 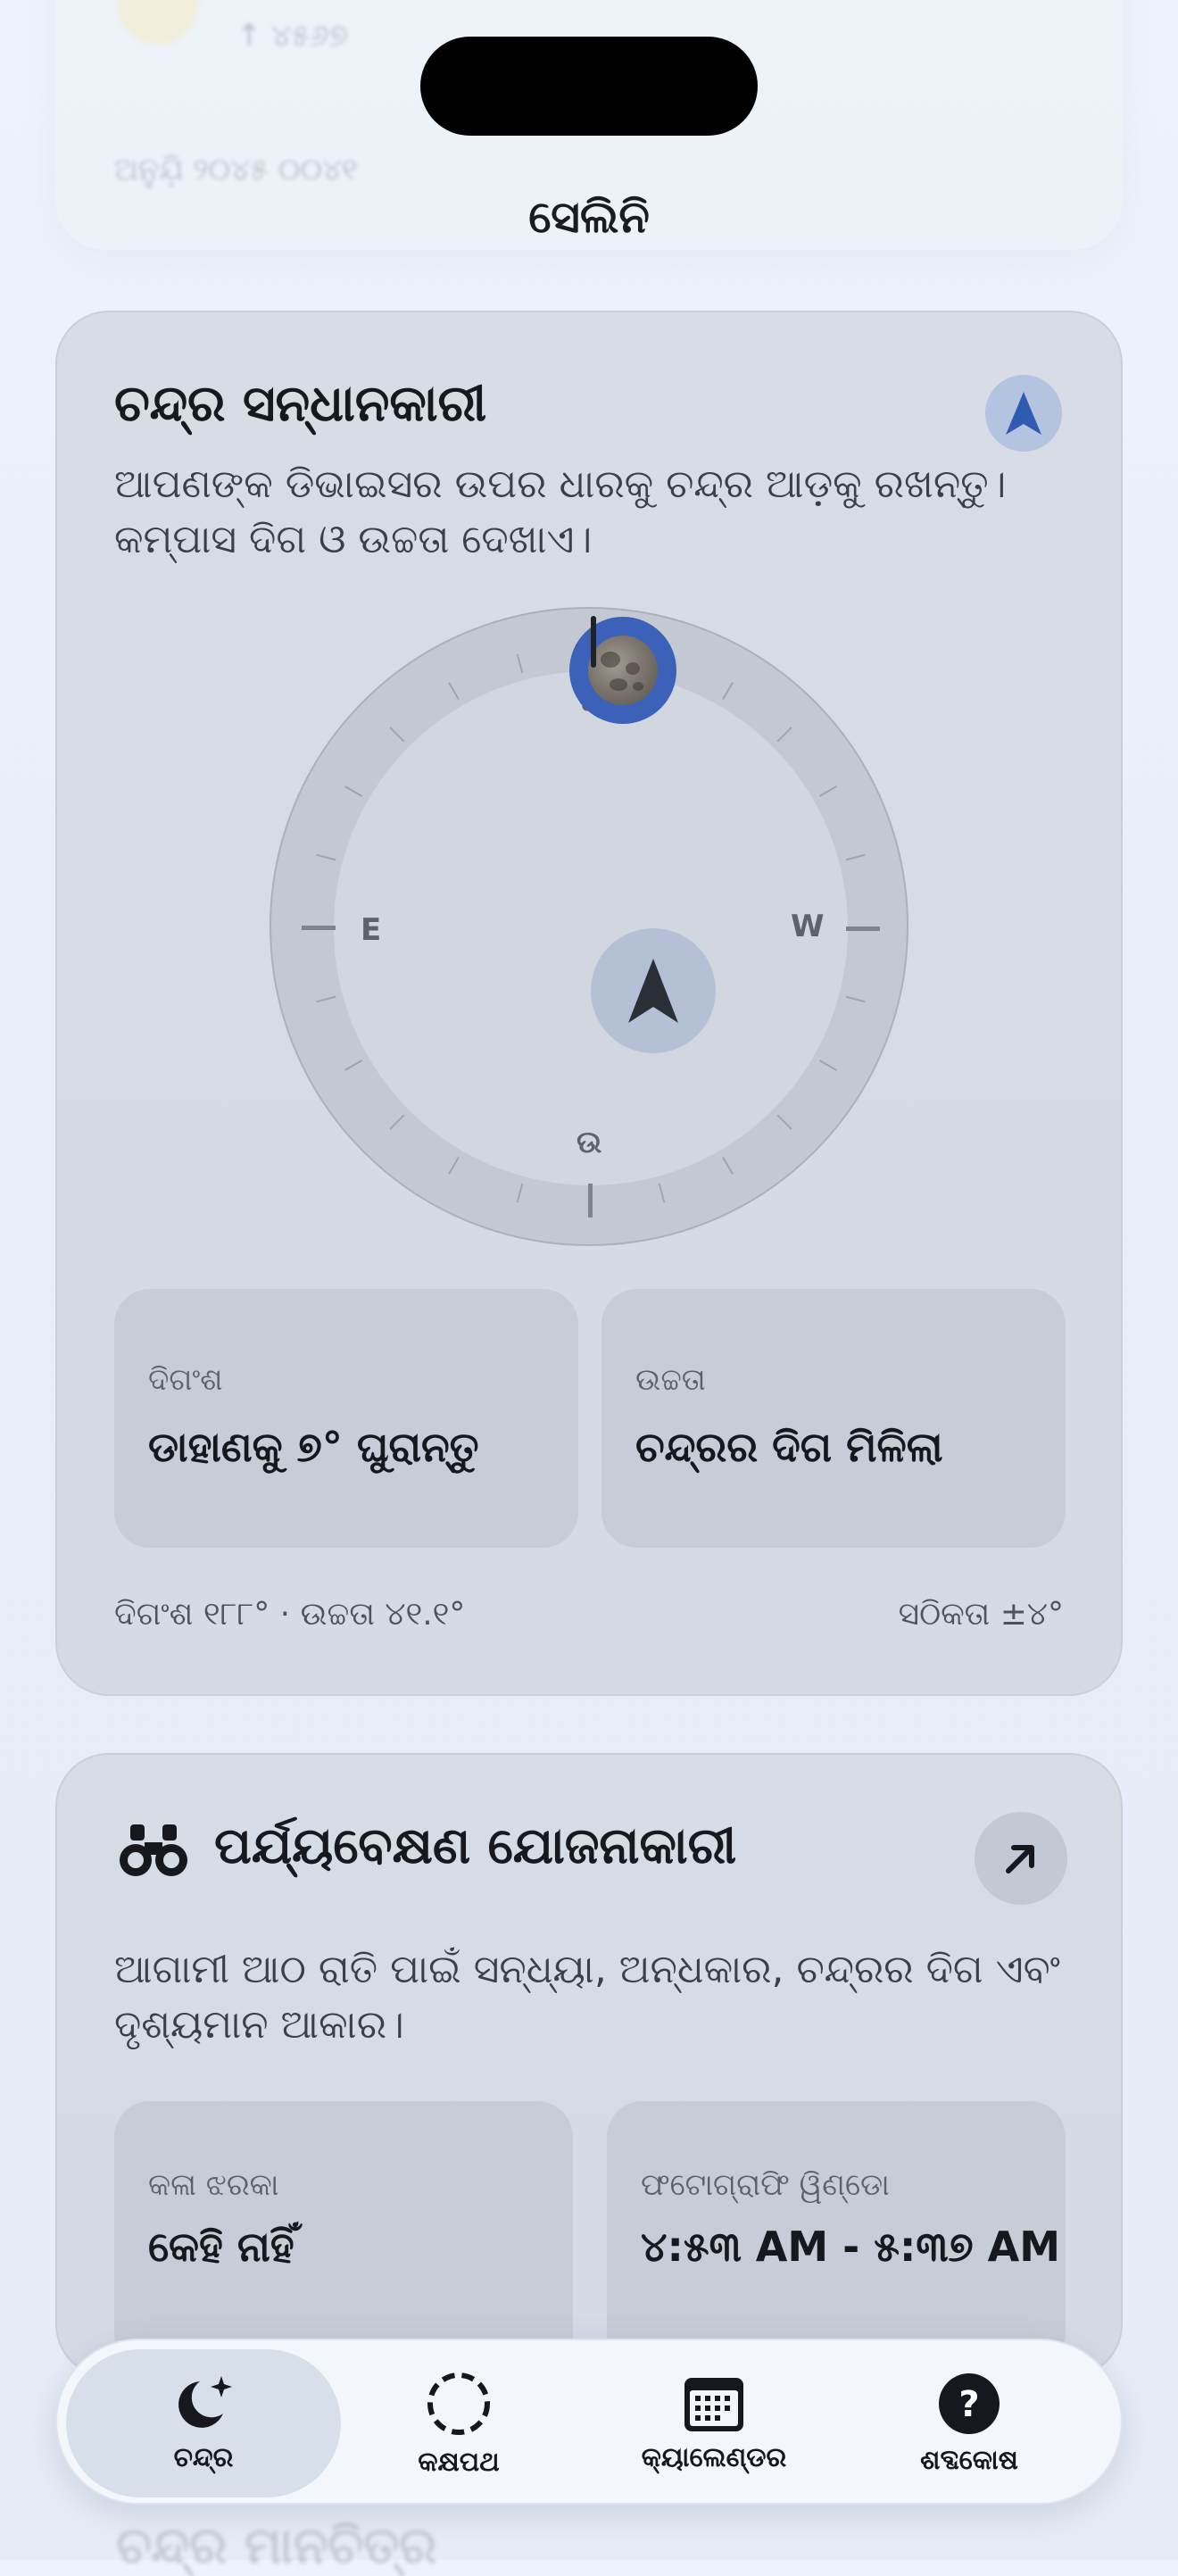 What do you see at coordinates (475, 1846) in the screenshot?
I see `planner-title: ପର୍ଯ୍ୟବେକ୍ଷଣ ଯୋଜନାକାରୀ` at bounding box center [475, 1846].